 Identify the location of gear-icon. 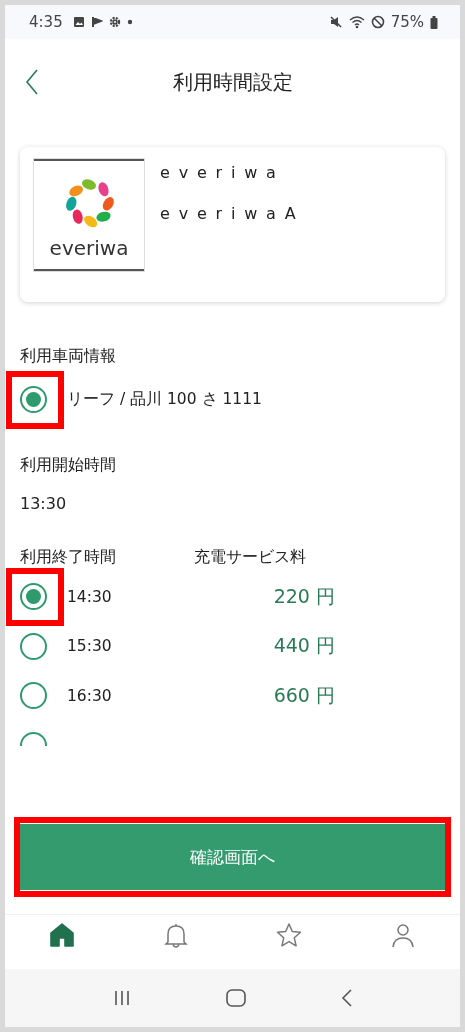
(114, 22).